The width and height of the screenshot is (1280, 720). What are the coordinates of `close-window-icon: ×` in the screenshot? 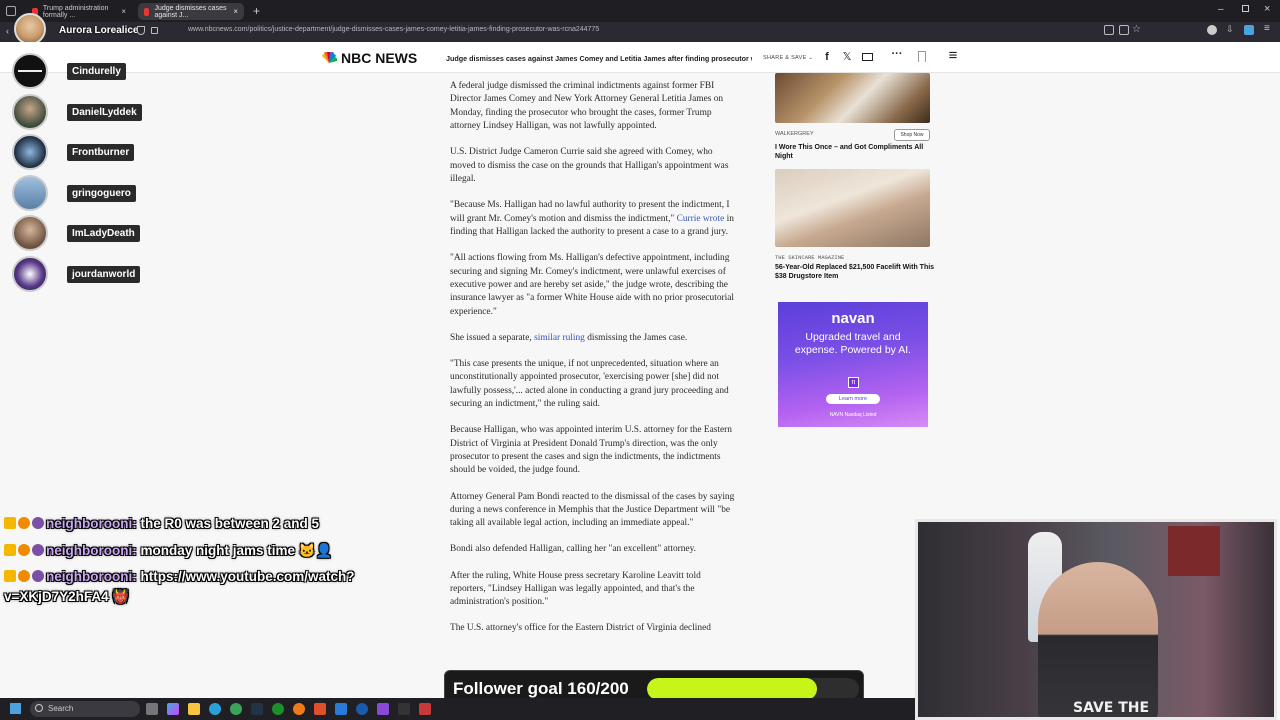 It's located at (1267, 9).